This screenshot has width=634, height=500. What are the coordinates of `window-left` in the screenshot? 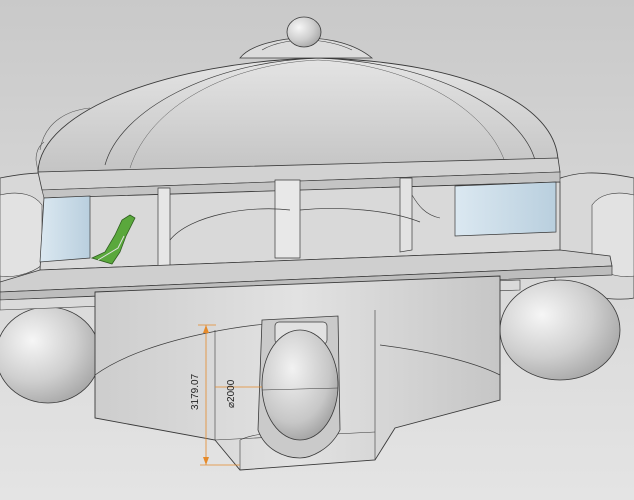 It's located at (65, 229).